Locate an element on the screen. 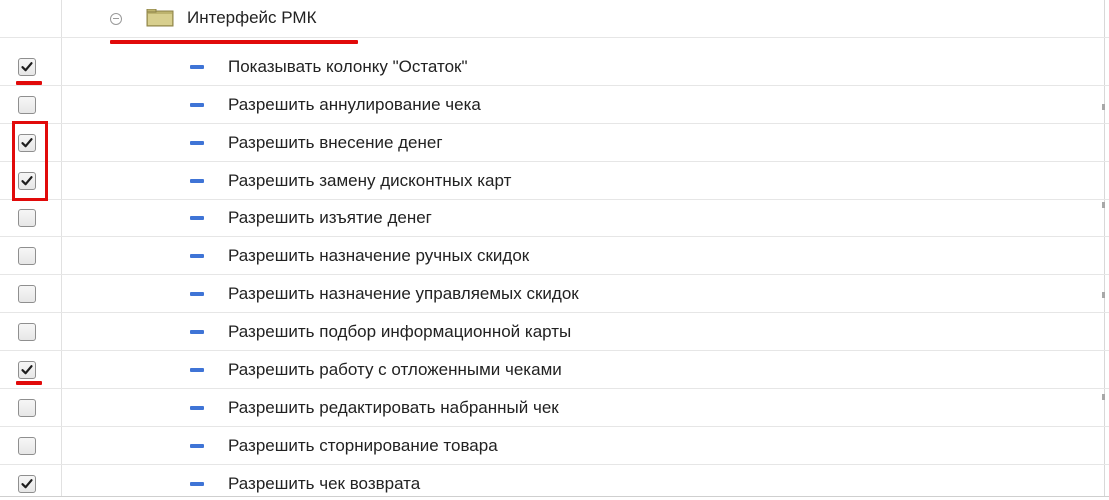 The image size is (1109, 500). tree-item-row: Разрешить назначение управляемых скидок is located at coordinates (554, 294).